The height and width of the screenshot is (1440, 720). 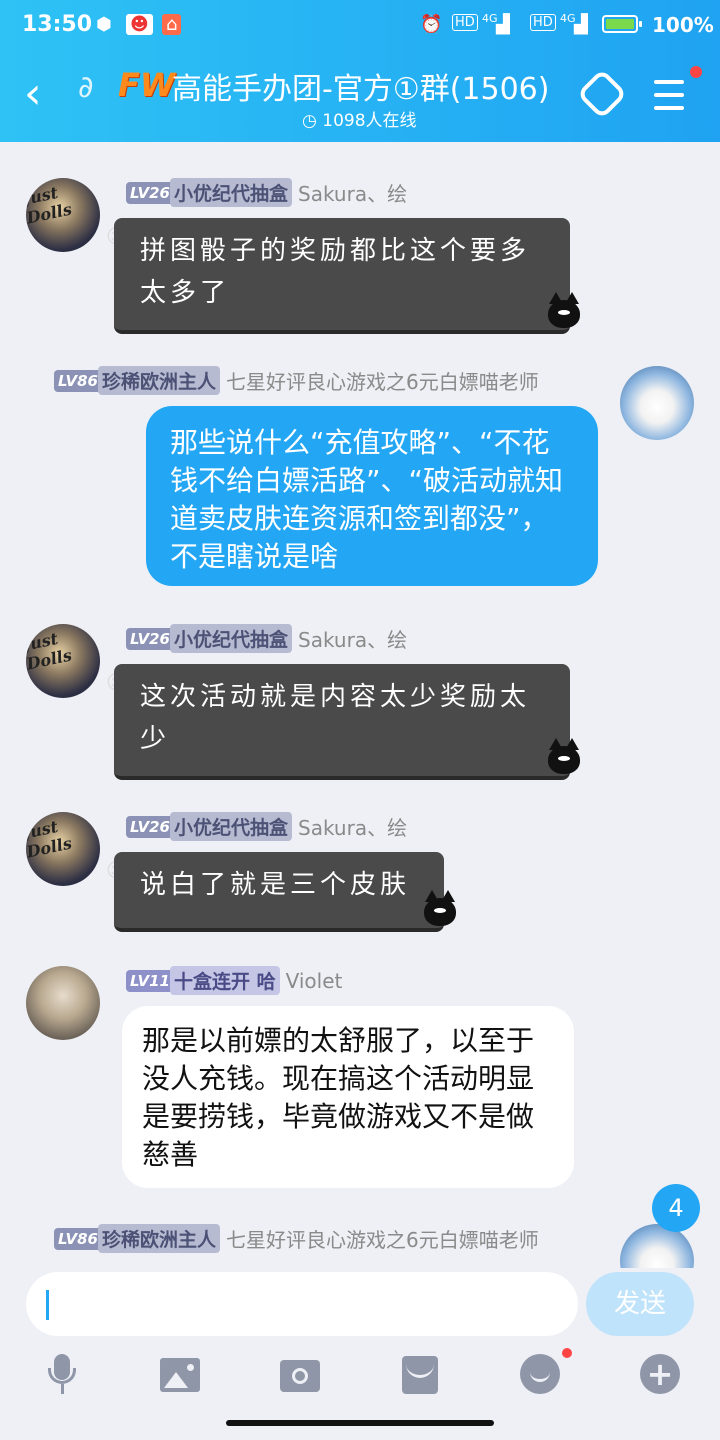 What do you see at coordinates (33, 94) in the screenshot?
I see `back-icon: ‹` at bounding box center [33, 94].